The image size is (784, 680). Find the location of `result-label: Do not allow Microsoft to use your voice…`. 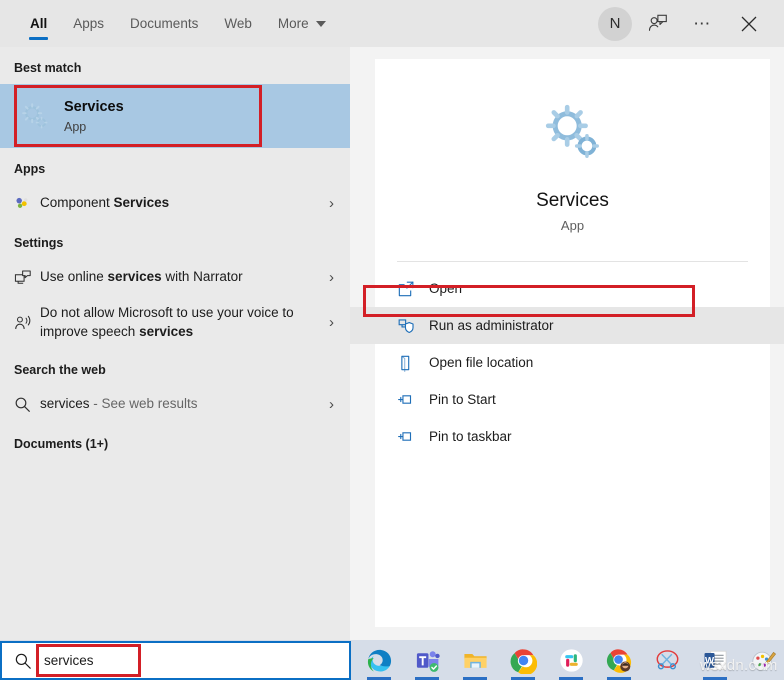

result-label: Do not allow Microsoft to use your voice… is located at coordinates (184, 322).